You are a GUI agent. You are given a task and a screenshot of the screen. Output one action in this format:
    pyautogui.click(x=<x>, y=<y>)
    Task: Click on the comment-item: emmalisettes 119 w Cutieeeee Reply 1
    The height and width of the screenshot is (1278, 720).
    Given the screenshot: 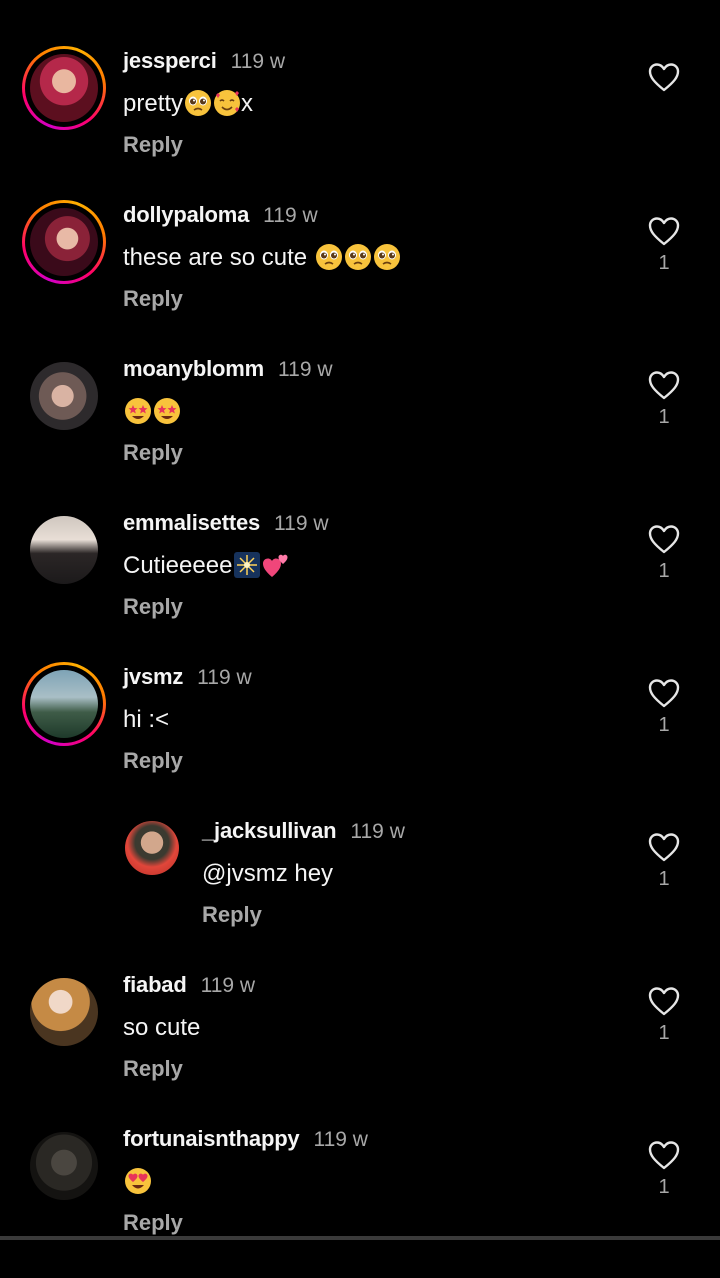 What is the action you would take?
    pyautogui.click(x=360, y=585)
    